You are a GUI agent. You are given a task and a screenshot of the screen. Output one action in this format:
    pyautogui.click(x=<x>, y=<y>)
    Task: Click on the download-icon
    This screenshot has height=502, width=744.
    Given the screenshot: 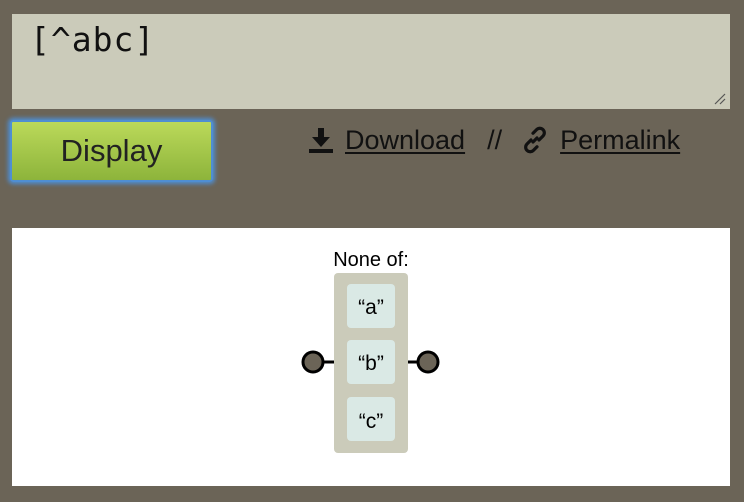 What is the action you would take?
    pyautogui.click(x=321, y=140)
    